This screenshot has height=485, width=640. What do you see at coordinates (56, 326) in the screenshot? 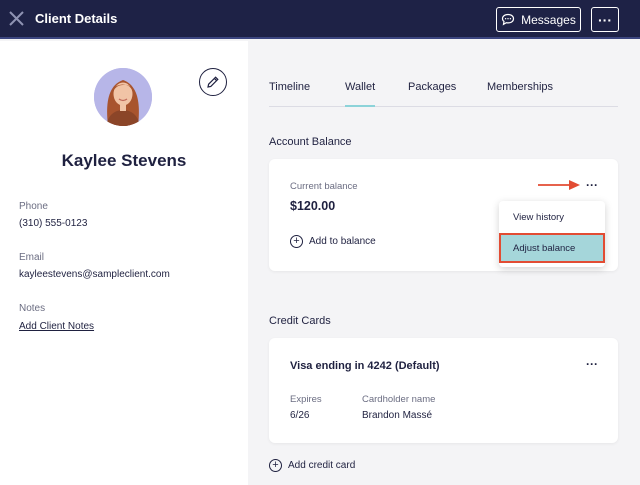
I see `add-client-notes-link: Add Client Notes` at bounding box center [56, 326].